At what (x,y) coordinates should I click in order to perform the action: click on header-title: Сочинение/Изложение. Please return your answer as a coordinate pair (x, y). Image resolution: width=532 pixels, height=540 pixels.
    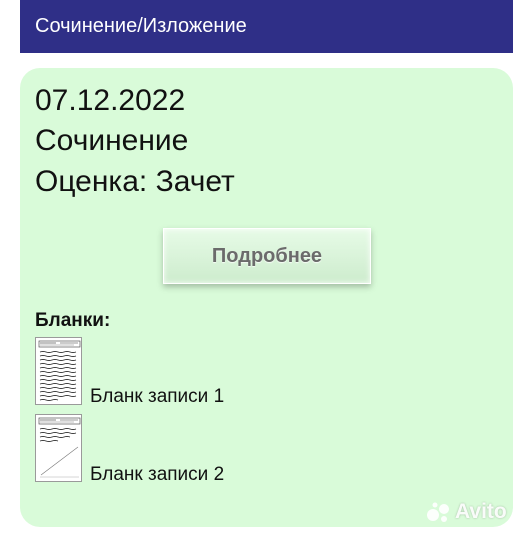
    Looking at the image, I should click on (141, 26).